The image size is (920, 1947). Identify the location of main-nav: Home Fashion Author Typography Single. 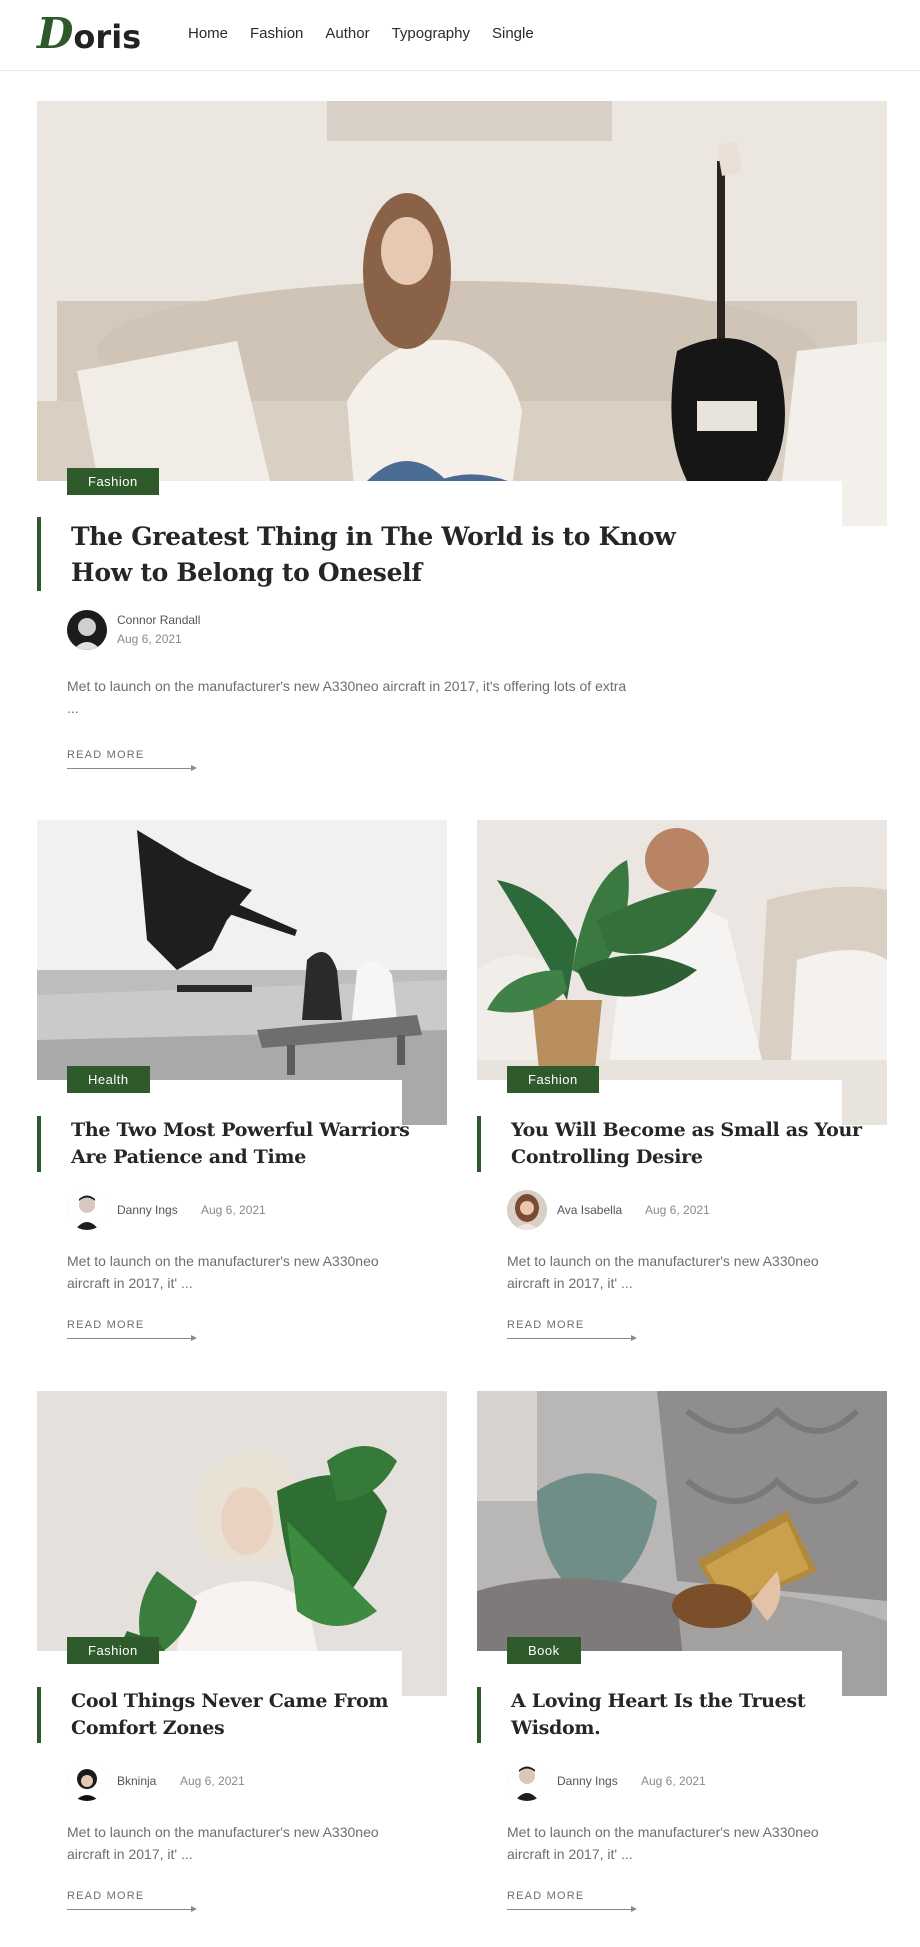
(361, 34).